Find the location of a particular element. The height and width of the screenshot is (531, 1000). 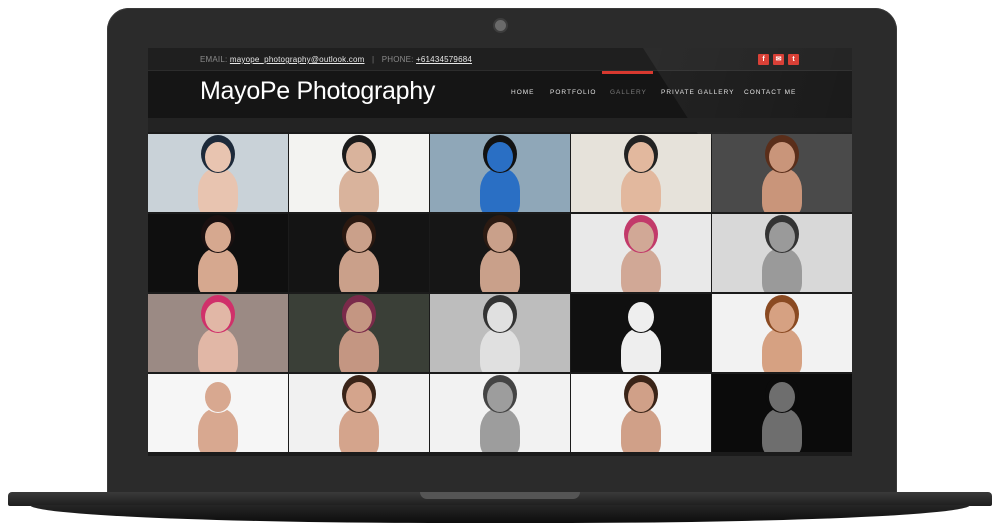

gallery-photo-dark-studio-laughing is located at coordinates (218, 253).